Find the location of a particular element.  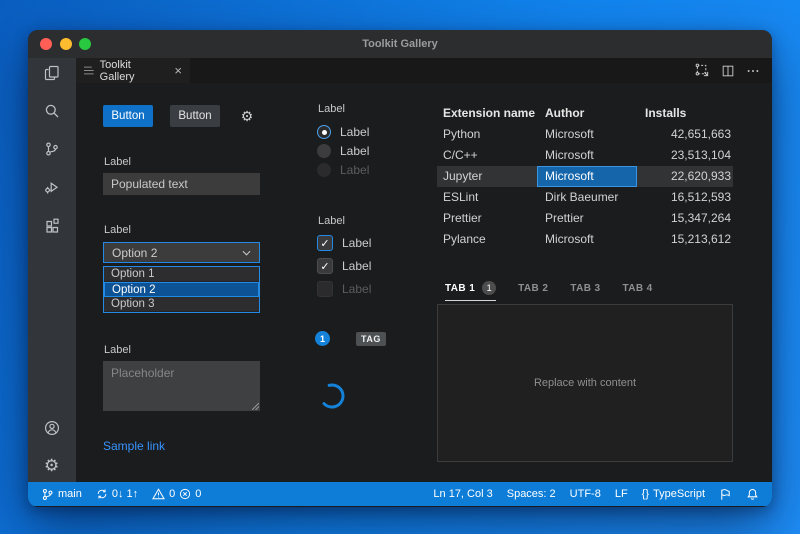

text-field-input is located at coordinates (181, 184).